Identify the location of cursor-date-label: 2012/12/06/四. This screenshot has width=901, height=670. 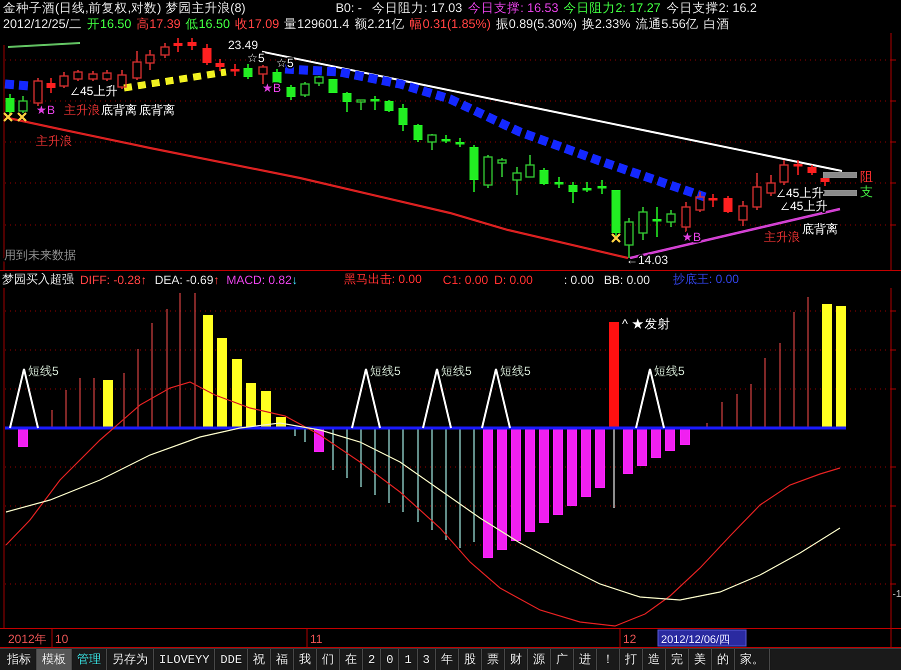
(702, 638).